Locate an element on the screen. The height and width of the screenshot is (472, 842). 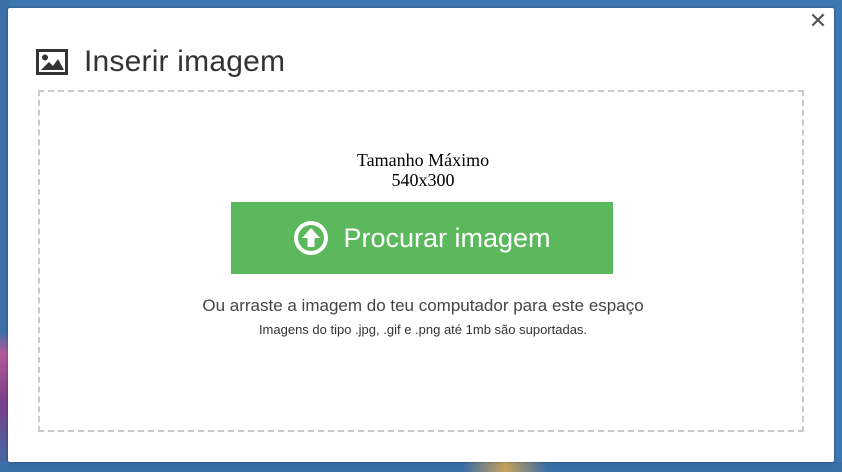
browse-image-button: Procurar imagem is located at coordinates (422, 238).